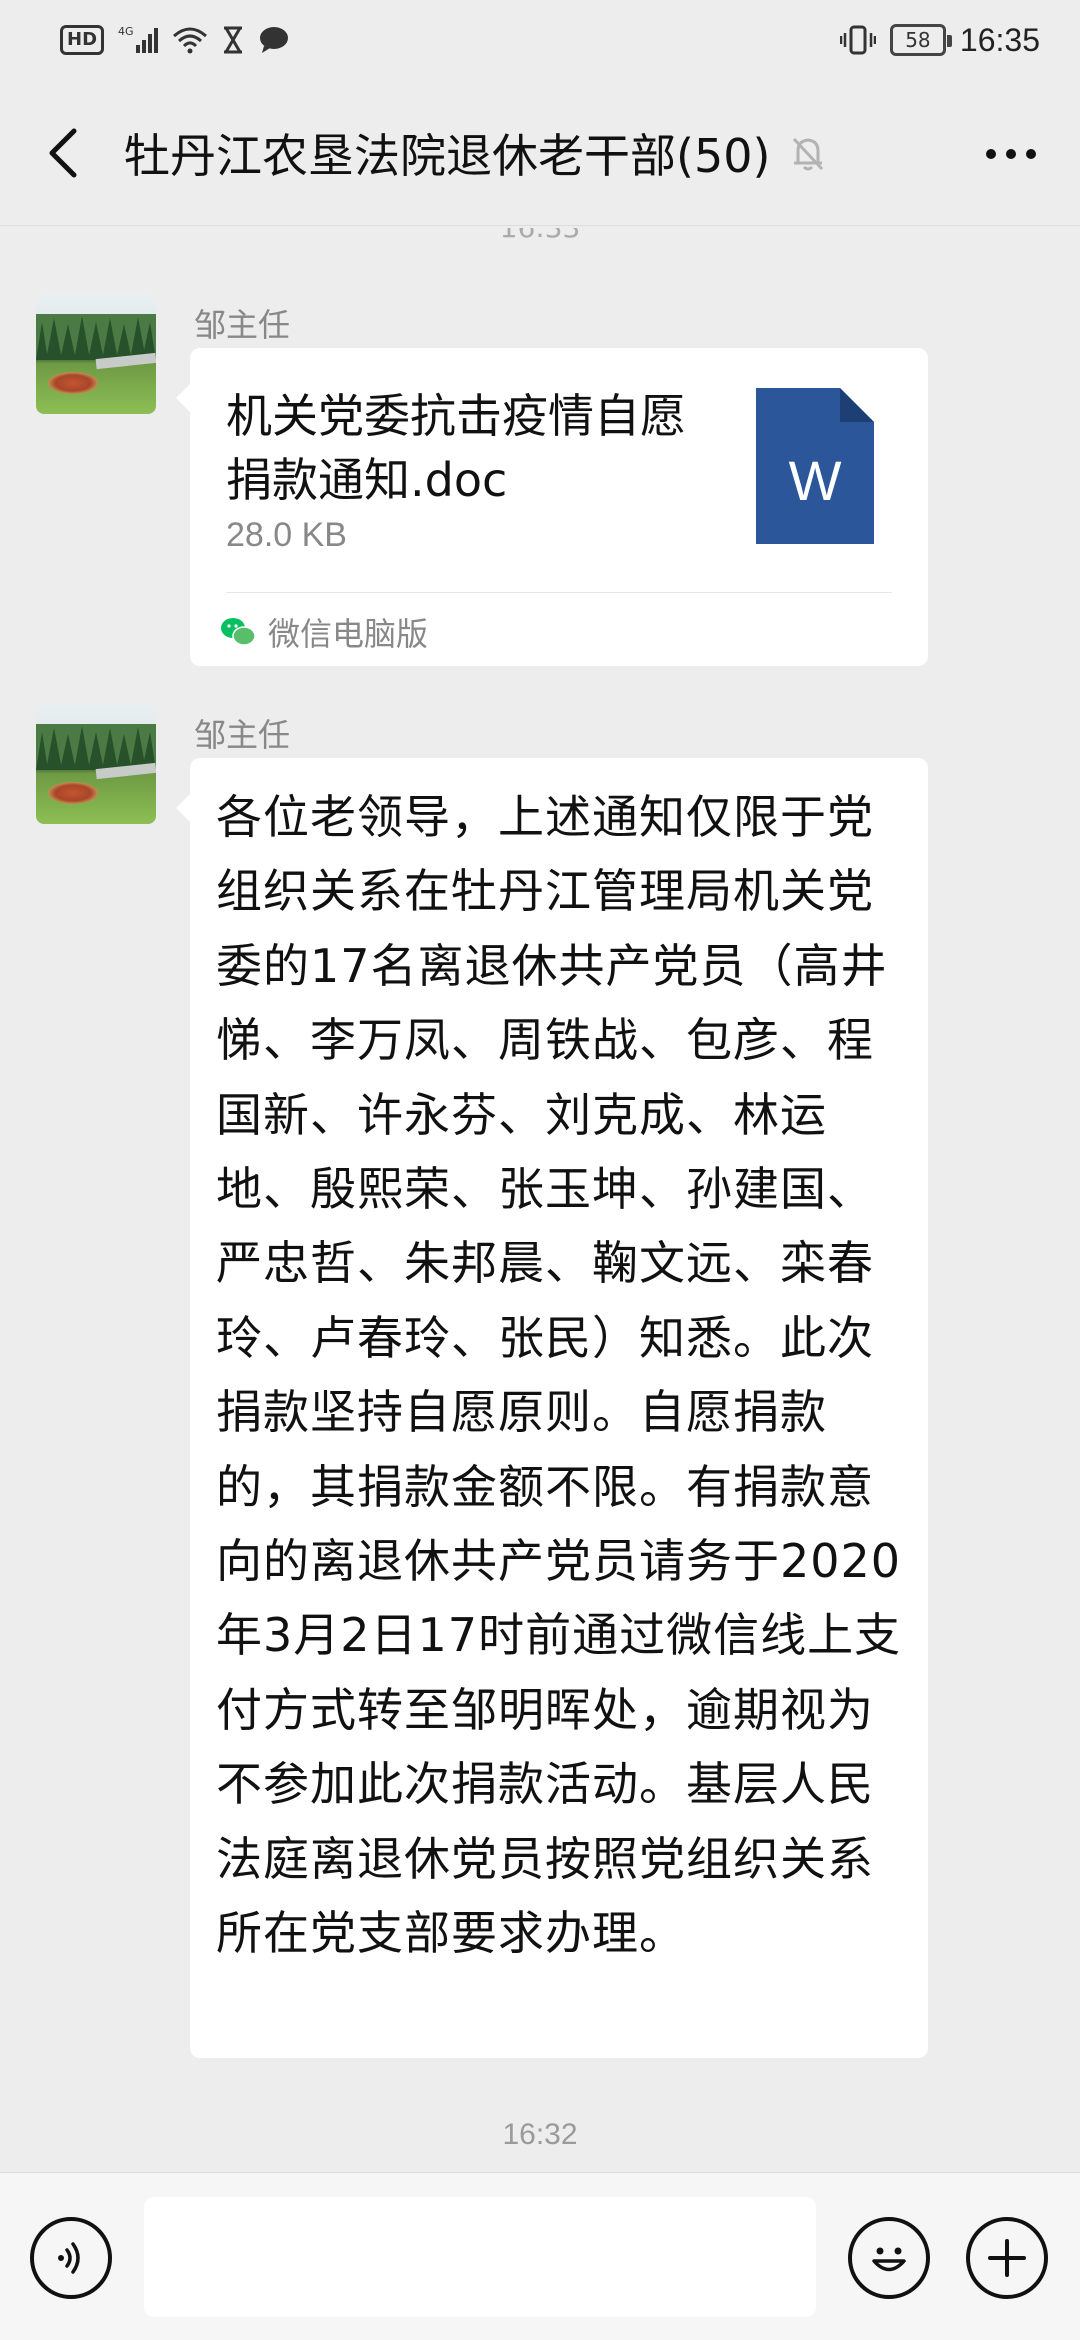  What do you see at coordinates (238, 632) in the screenshot?
I see `wechat-icon` at bounding box center [238, 632].